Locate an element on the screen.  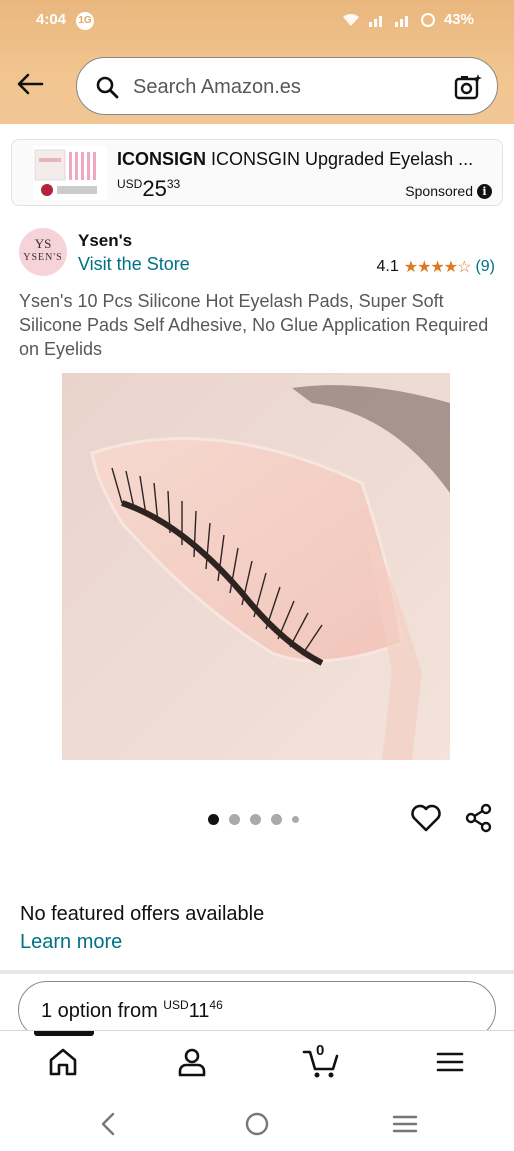
camera-search-icon is located at coordinates (468, 87).